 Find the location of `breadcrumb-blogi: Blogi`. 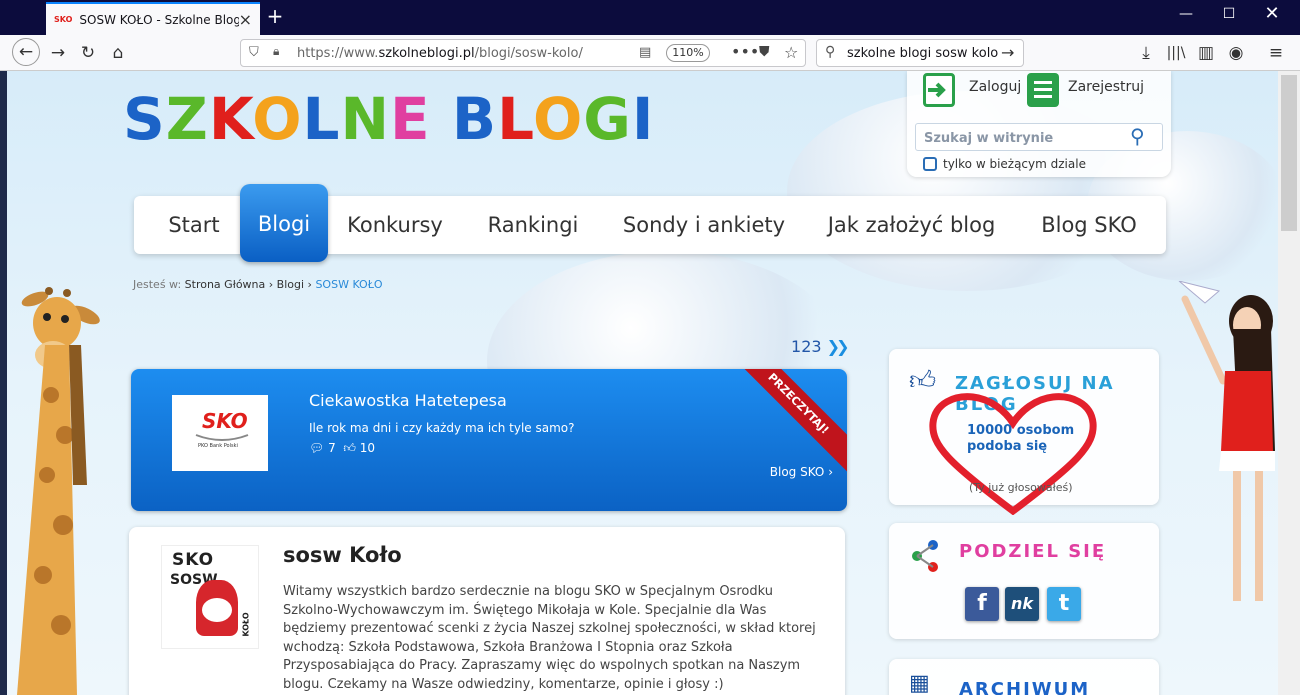

breadcrumb-blogi: Blogi is located at coordinates (290, 284).